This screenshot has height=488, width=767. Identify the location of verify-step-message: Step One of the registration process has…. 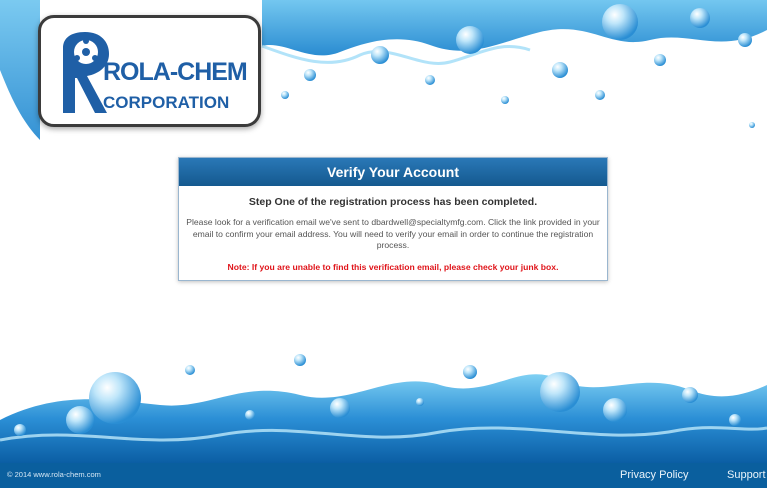
(393, 202).